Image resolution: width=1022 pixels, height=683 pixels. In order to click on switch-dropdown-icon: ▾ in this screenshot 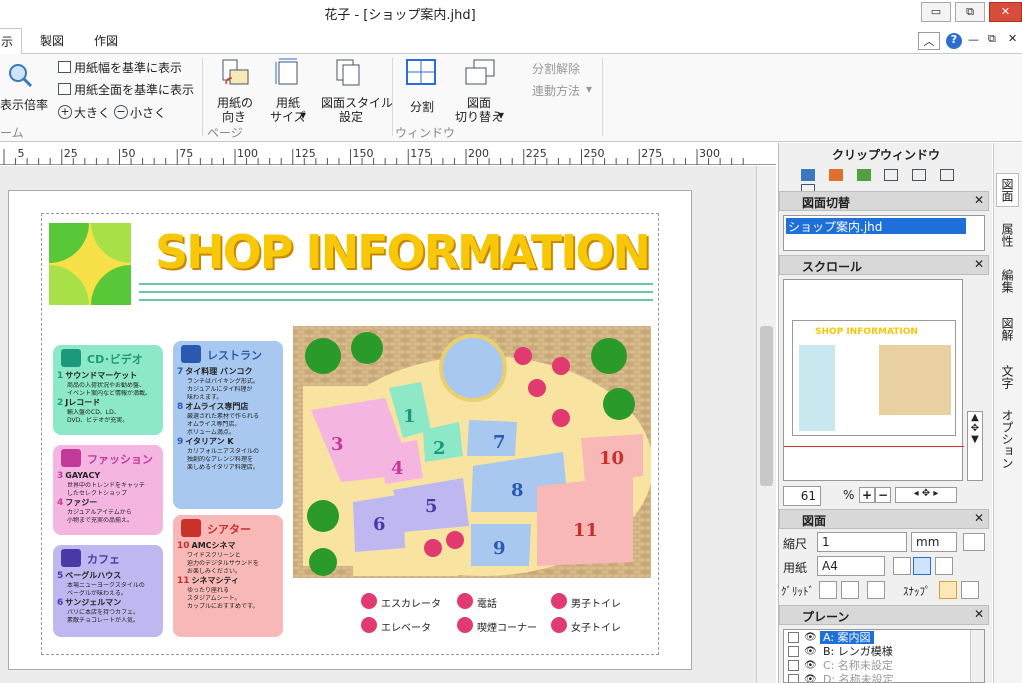, I will do `click(501, 115)`.